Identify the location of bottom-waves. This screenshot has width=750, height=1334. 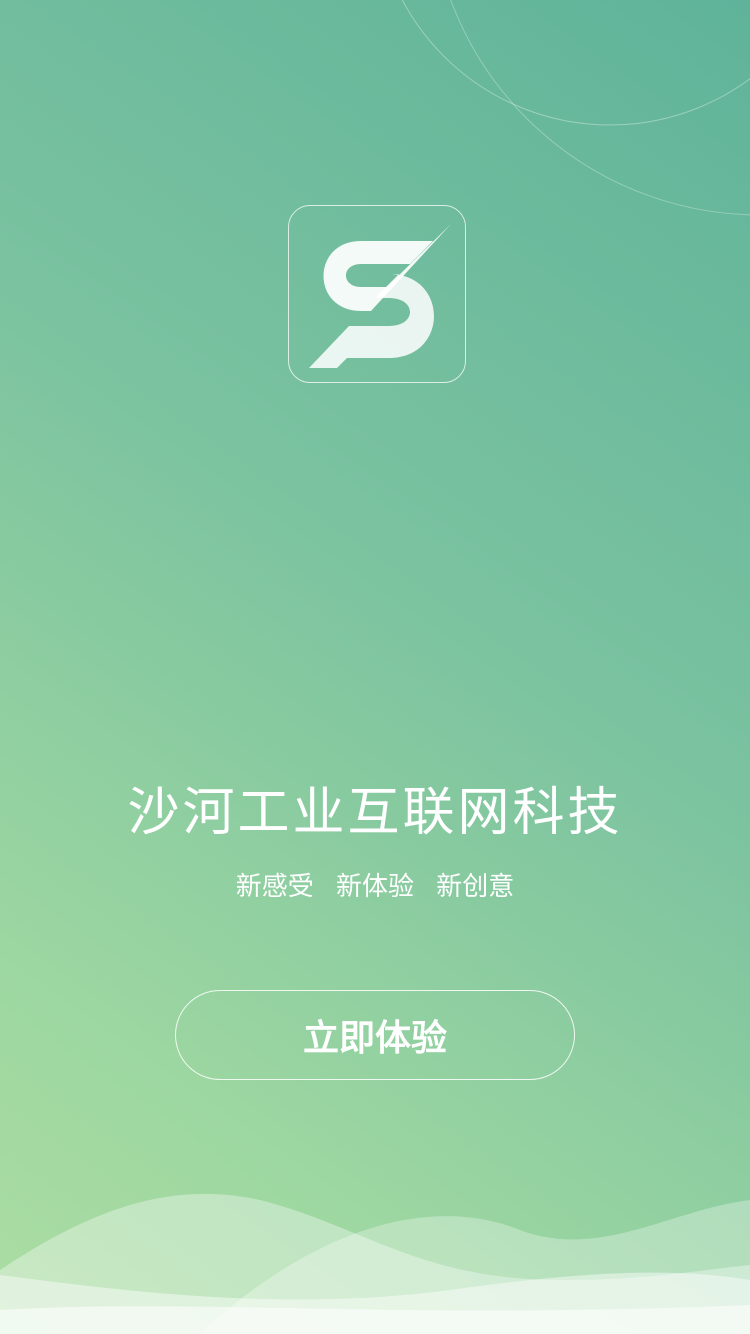
(375, 1263).